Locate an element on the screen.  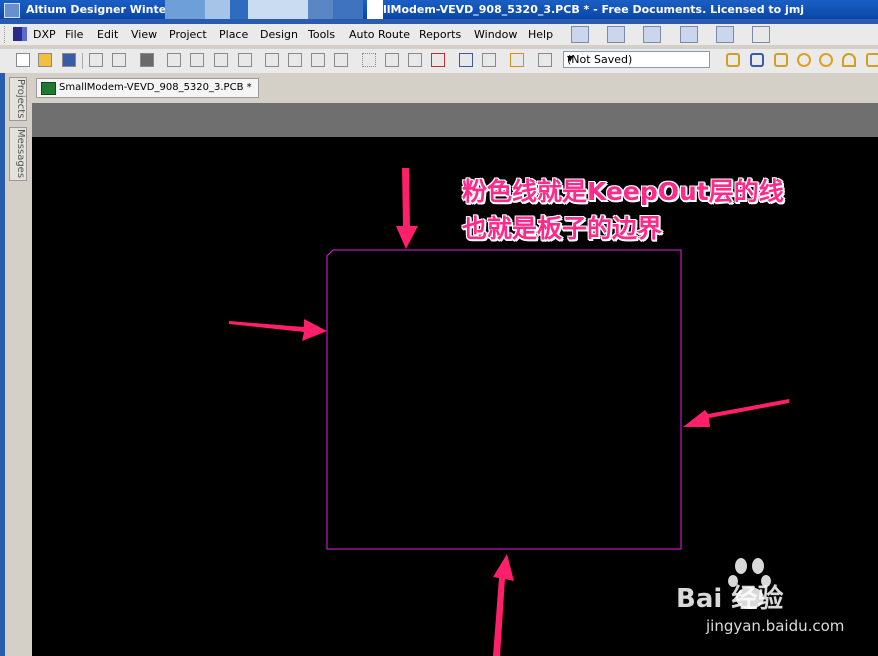
menu-grip is located at coordinates (6, 34).